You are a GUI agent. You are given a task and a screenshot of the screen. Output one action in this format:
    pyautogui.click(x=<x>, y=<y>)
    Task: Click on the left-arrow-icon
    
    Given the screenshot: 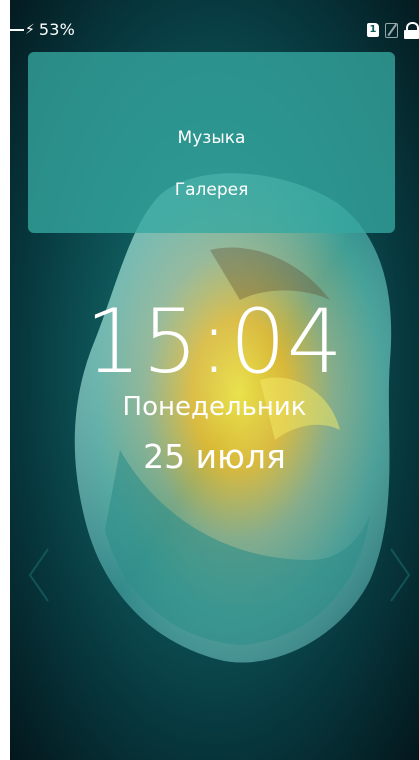 What is the action you would take?
    pyautogui.click(x=39, y=575)
    